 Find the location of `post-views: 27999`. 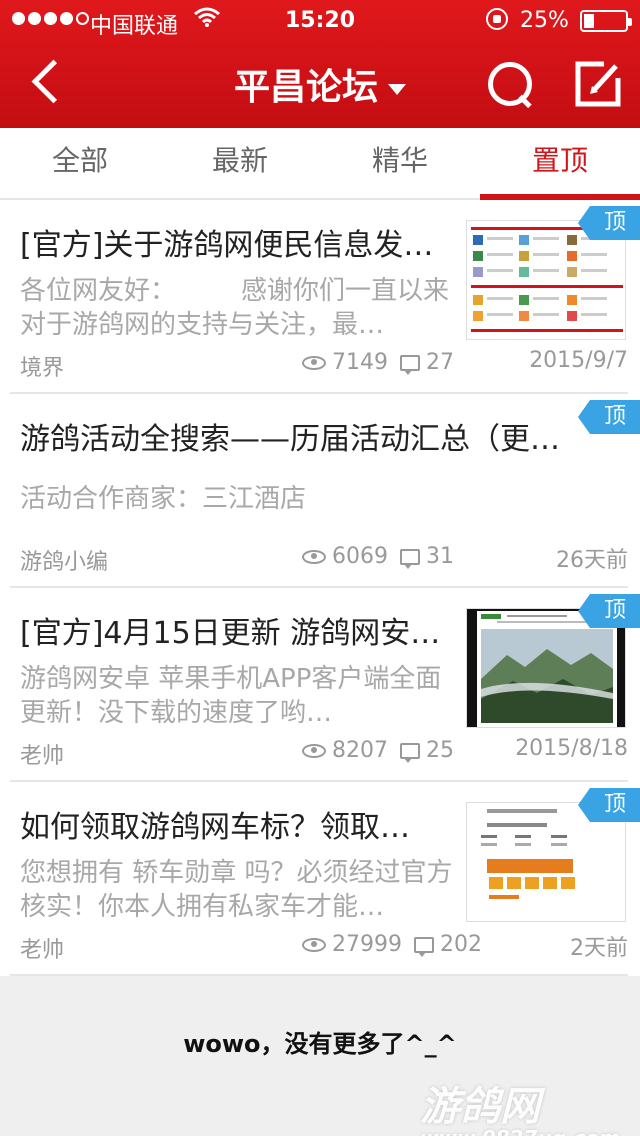

post-views: 27999 is located at coordinates (367, 944).